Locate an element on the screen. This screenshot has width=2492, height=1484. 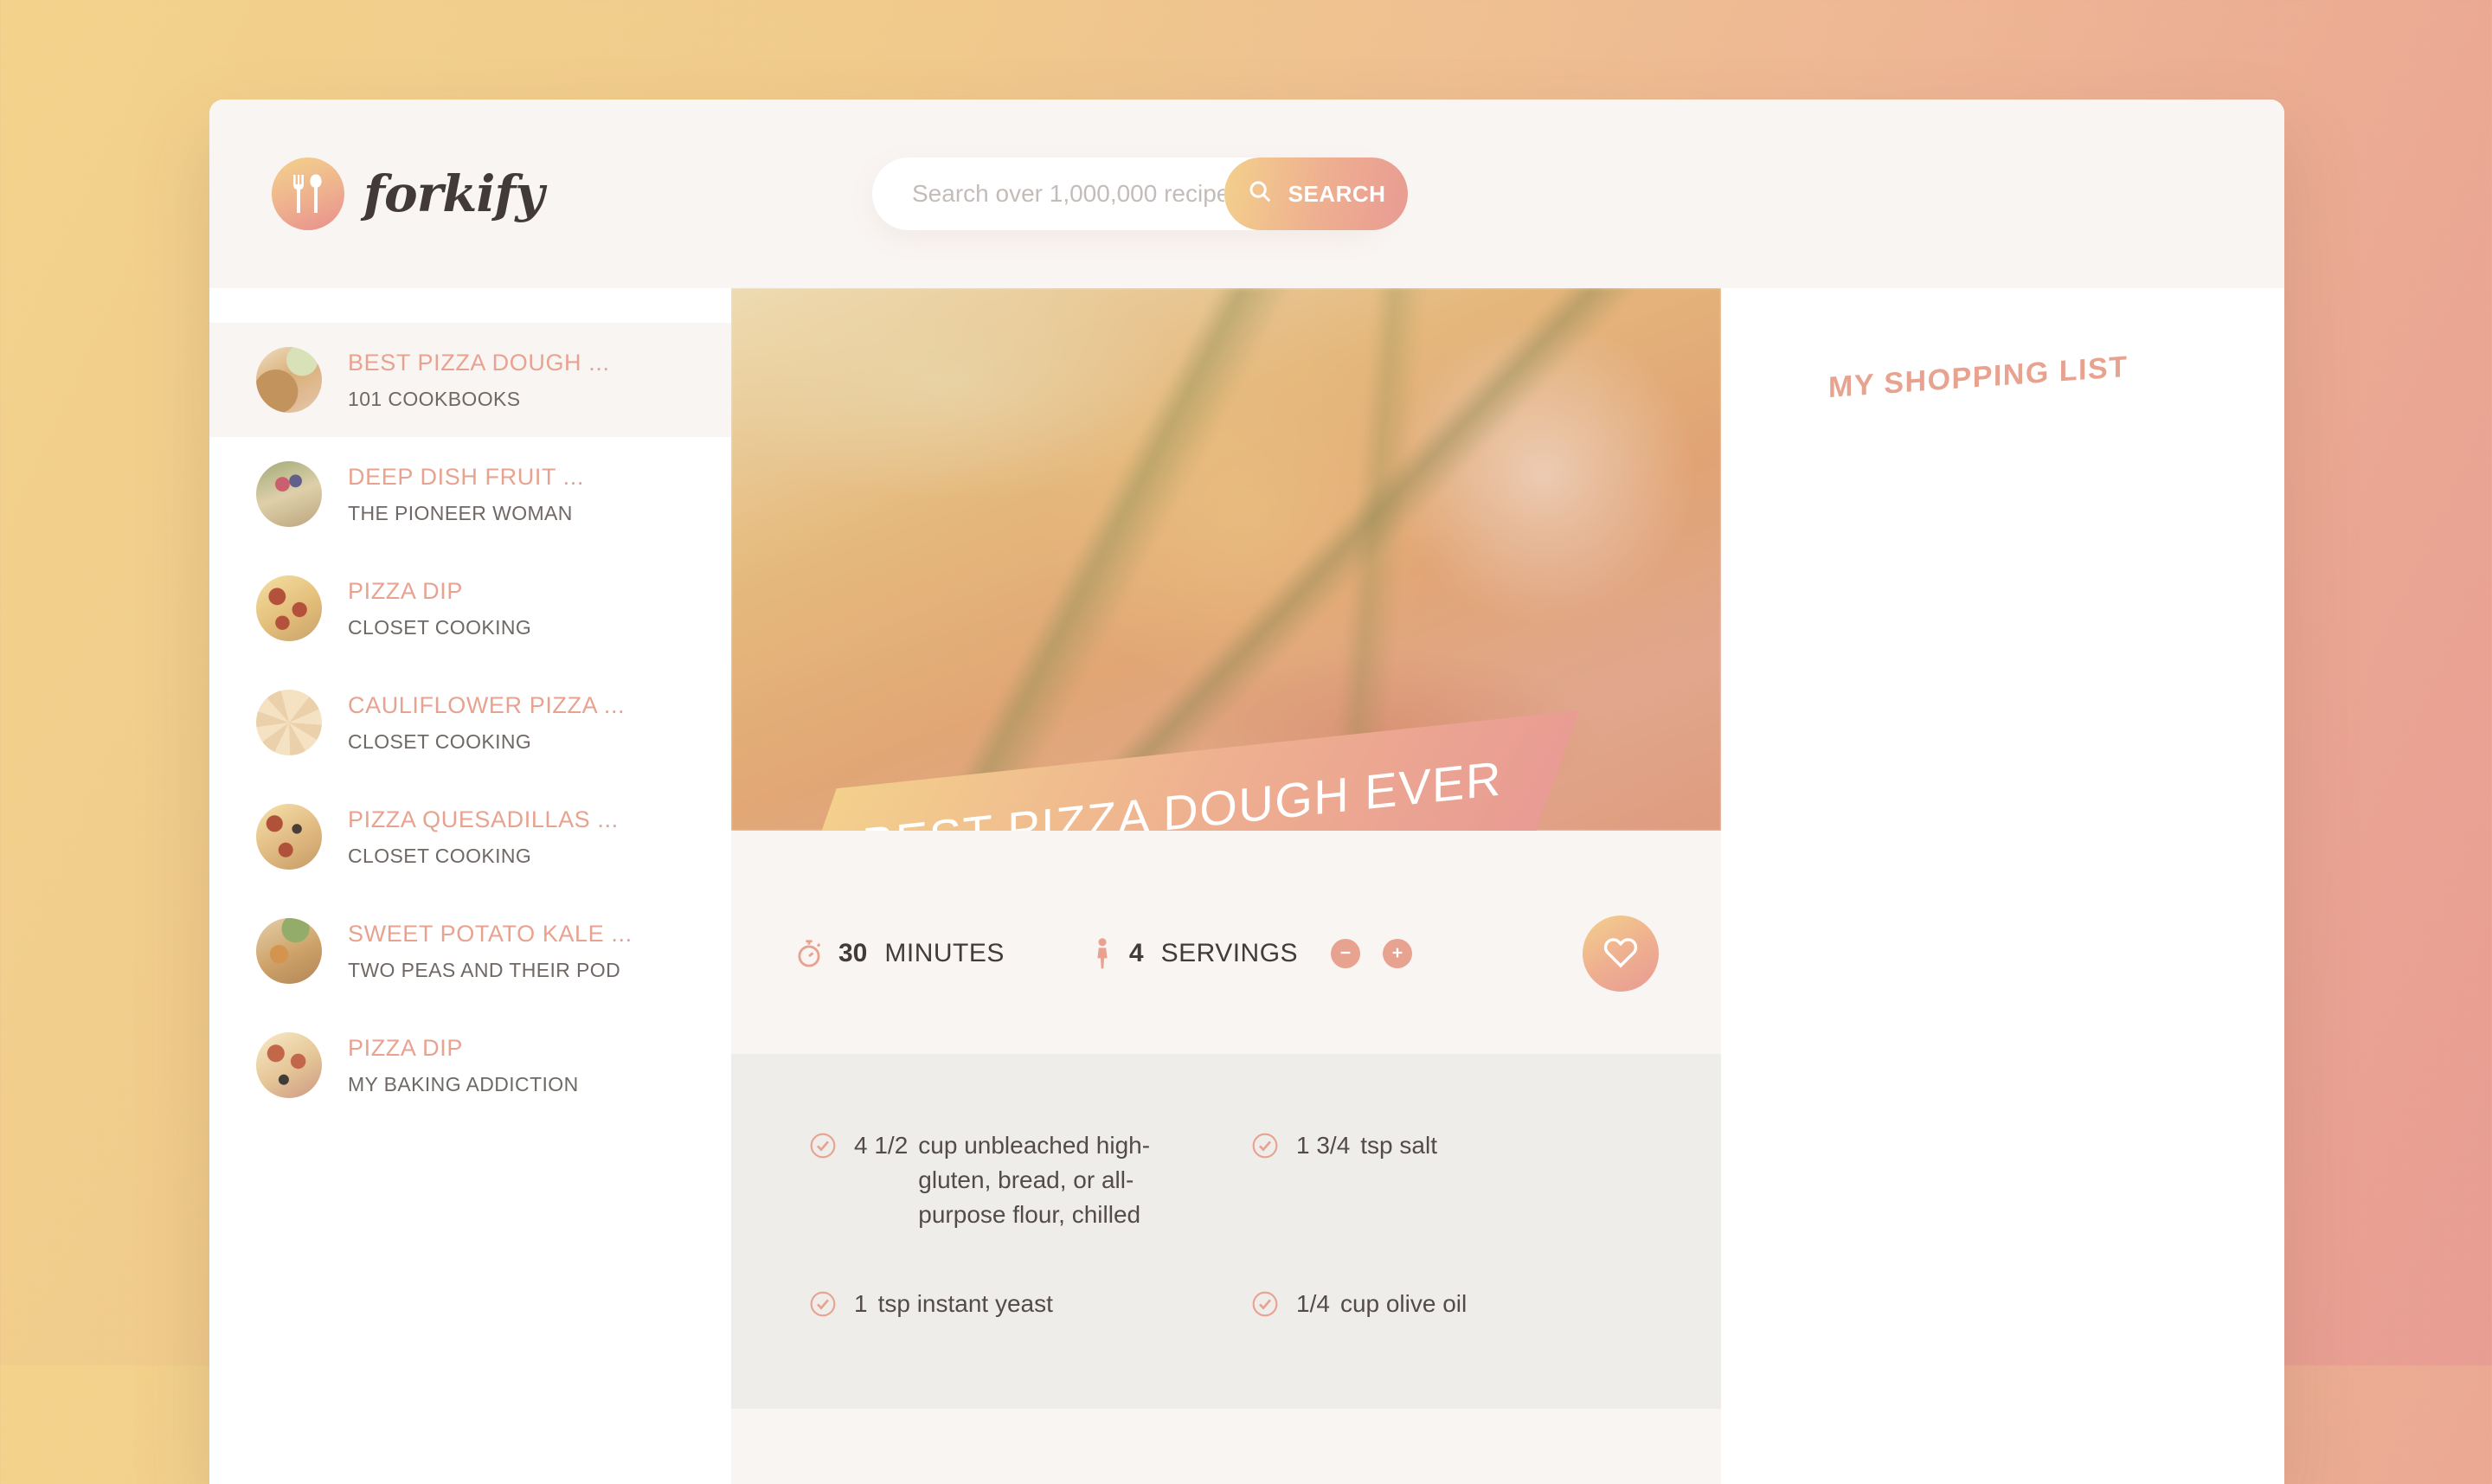
search-input is located at coordinates (1048, 194).